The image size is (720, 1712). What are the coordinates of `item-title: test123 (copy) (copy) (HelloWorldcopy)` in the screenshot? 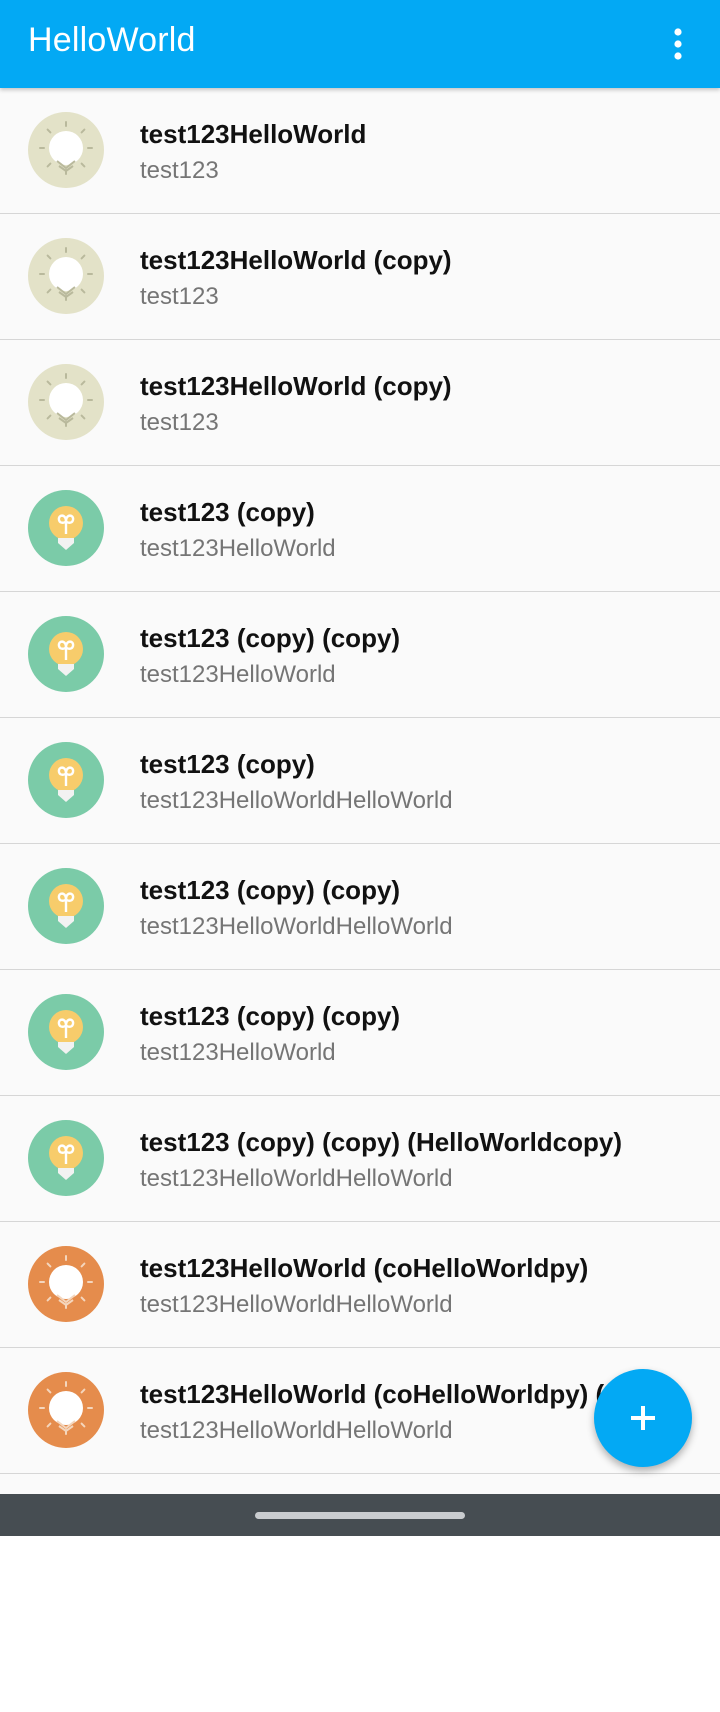 It's located at (381, 1142).